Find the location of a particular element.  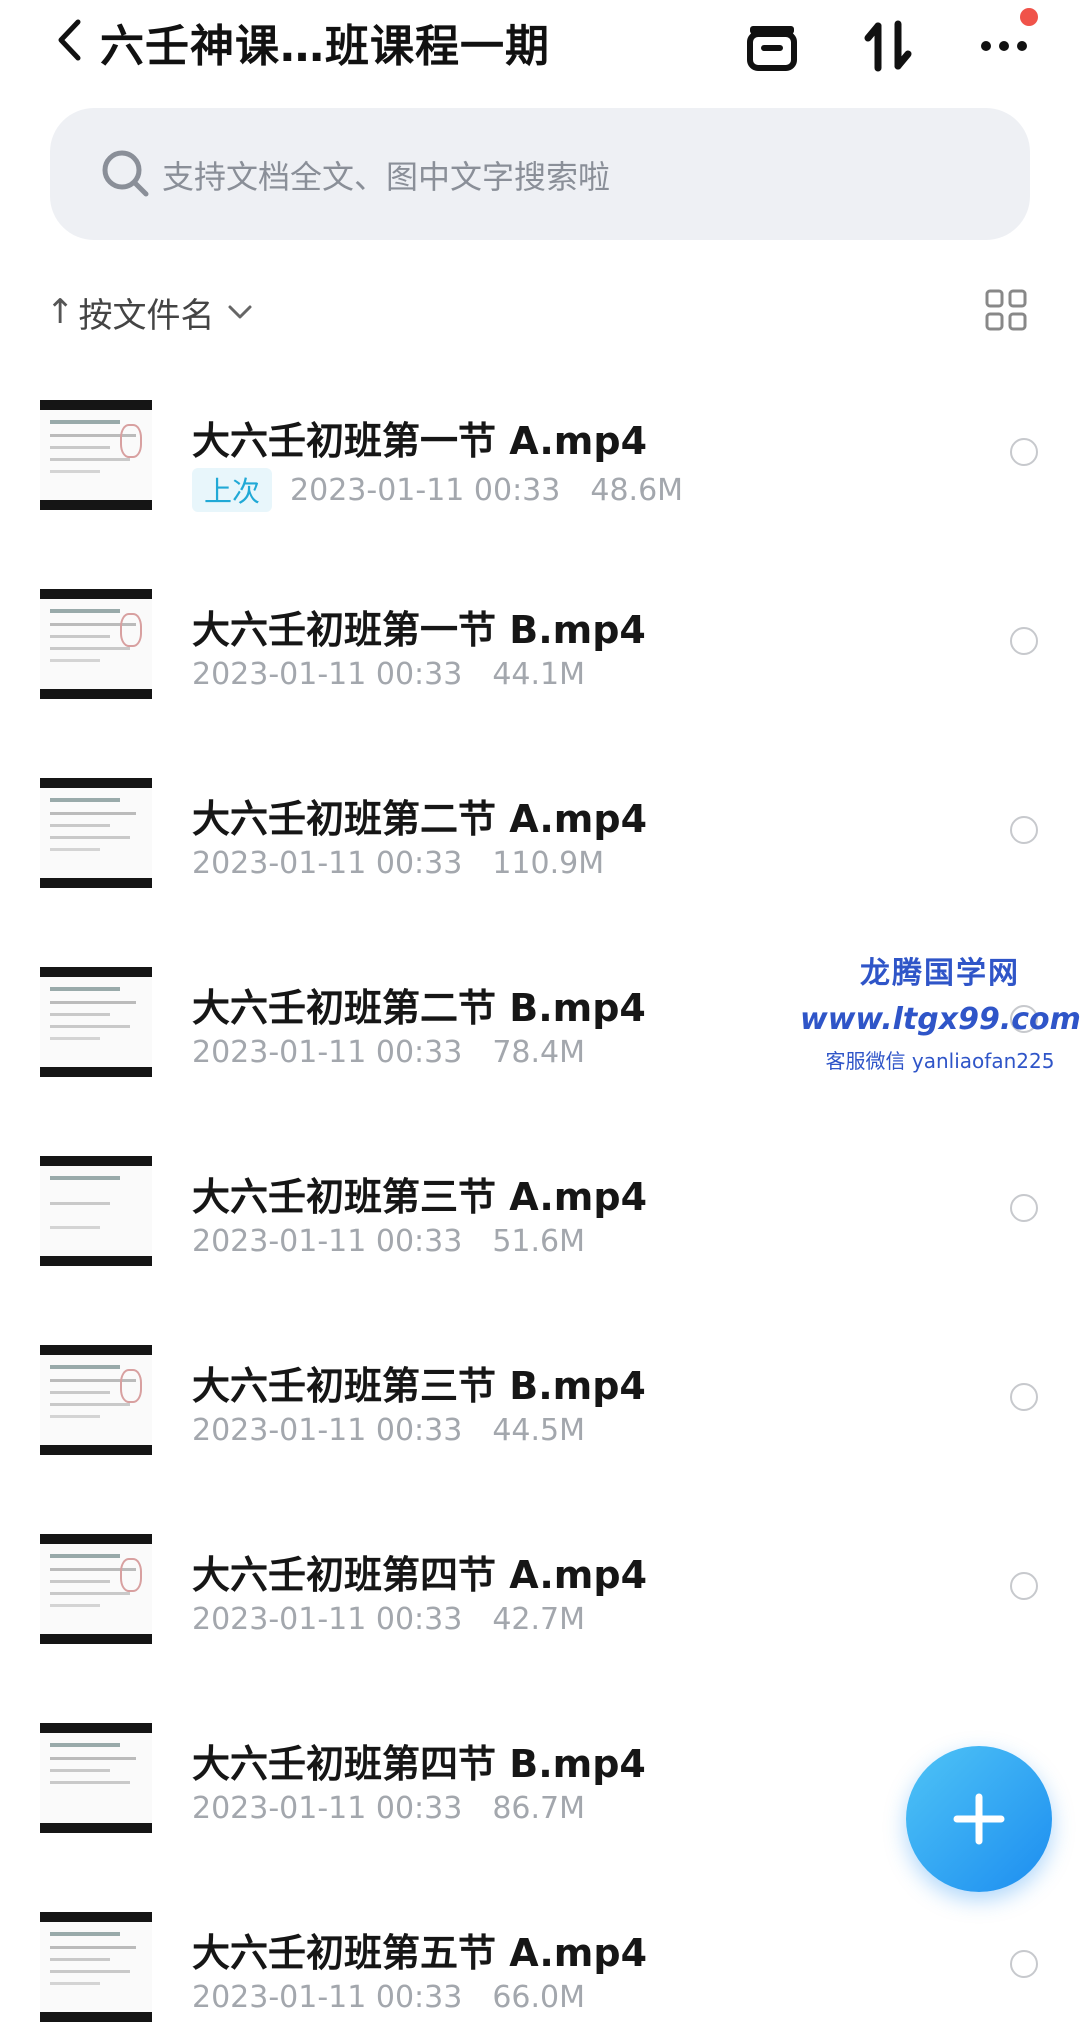

plus-icon is located at coordinates (979, 1819).